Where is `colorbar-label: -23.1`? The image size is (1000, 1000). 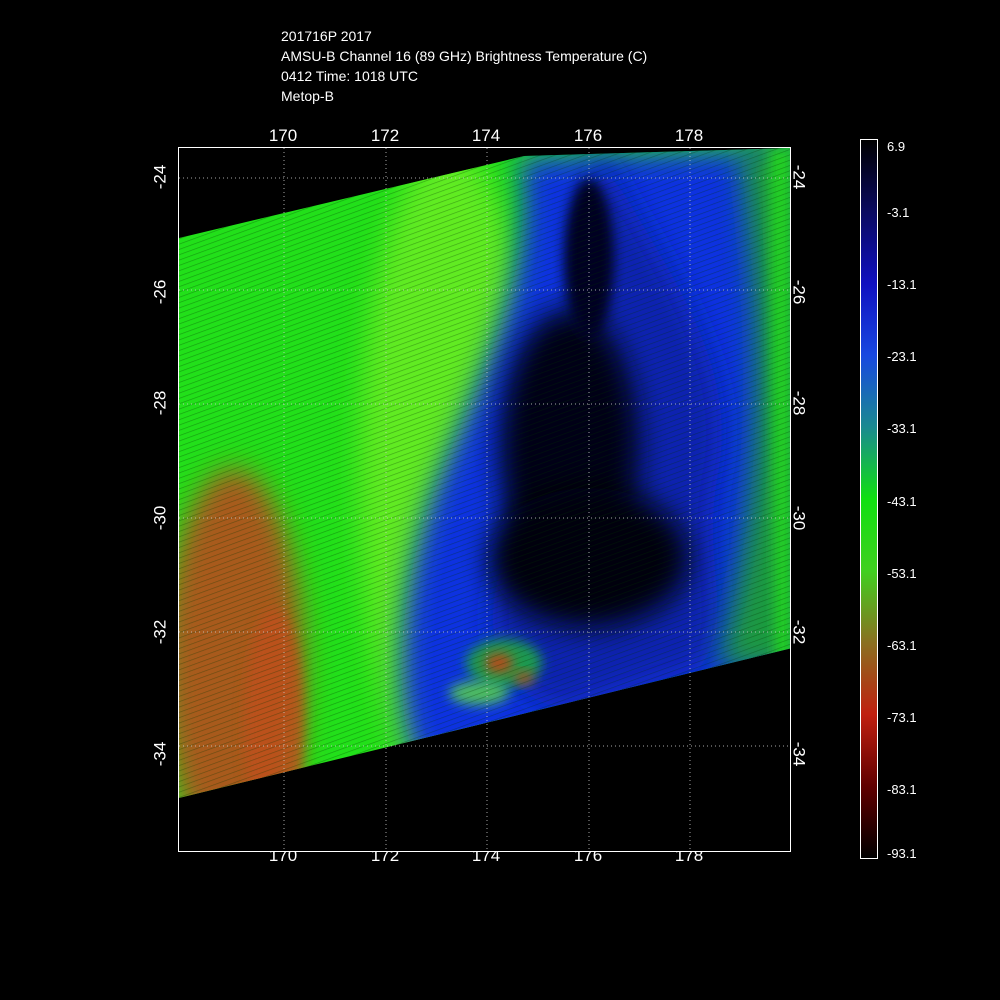 colorbar-label: -23.1 is located at coordinates (902, 356).